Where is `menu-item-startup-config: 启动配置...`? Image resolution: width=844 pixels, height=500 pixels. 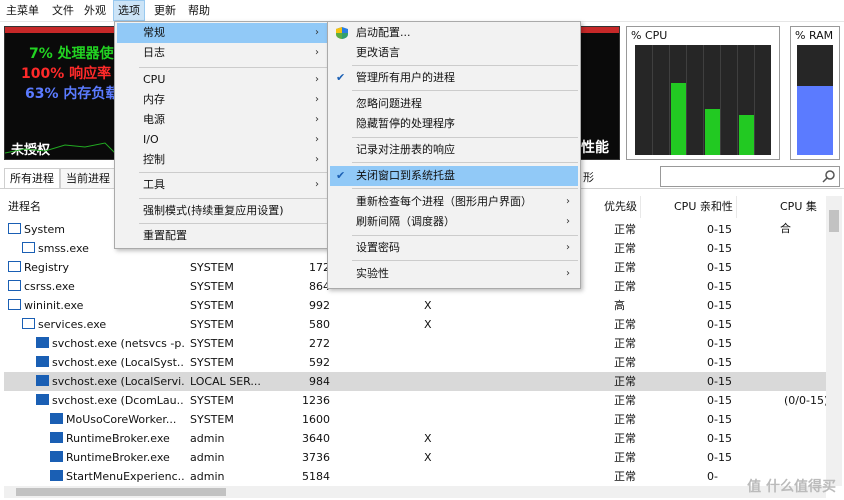
menu-item-startup-config: 启动配置... is located at coordinates (454, 33).